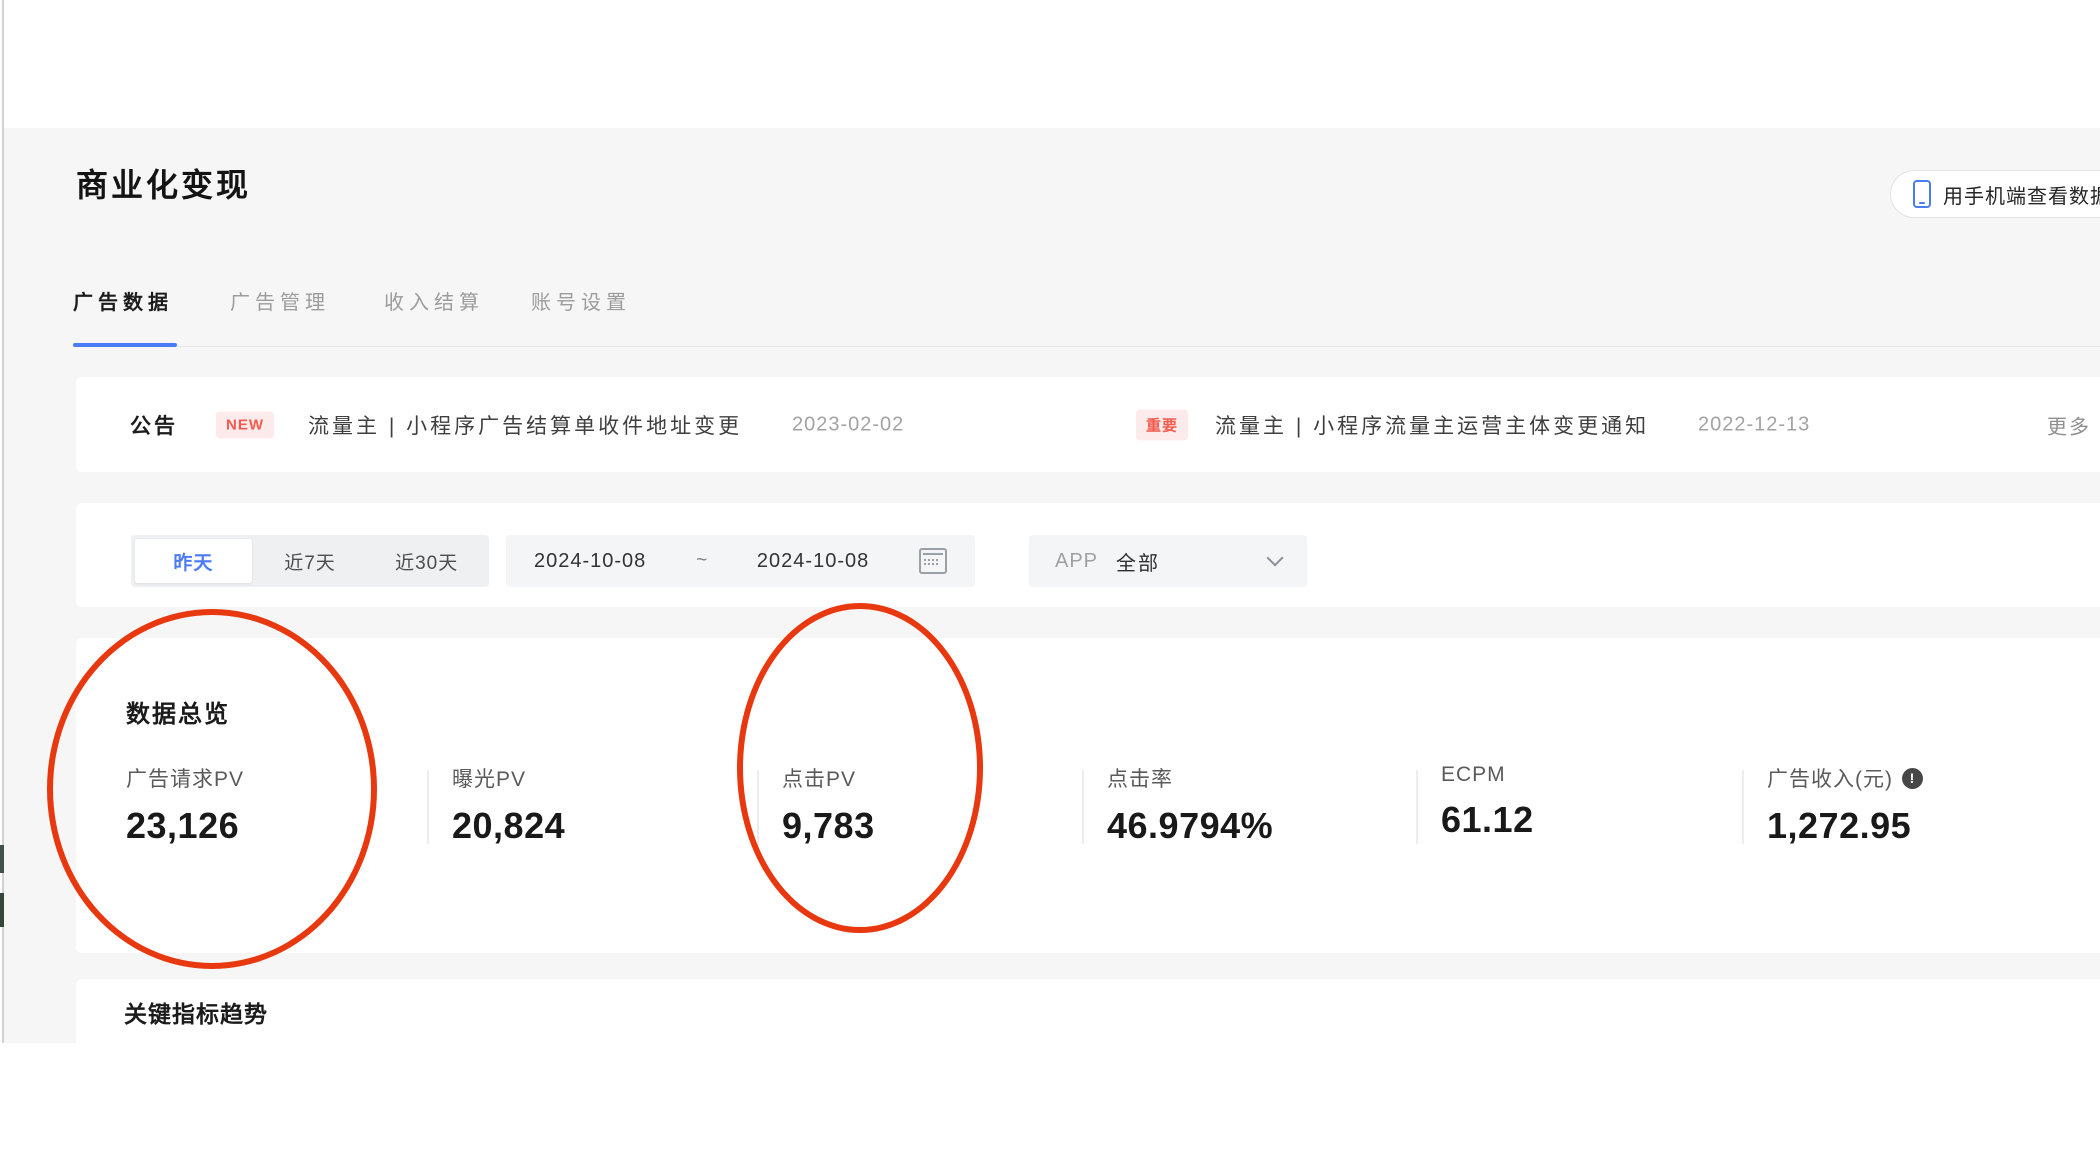 The image size is (2100, 1156). What do you see at coordinates (590, 561) in the screenshot?
I see `date-start-value: 2024-10-08` at bounding box center [590, 561].